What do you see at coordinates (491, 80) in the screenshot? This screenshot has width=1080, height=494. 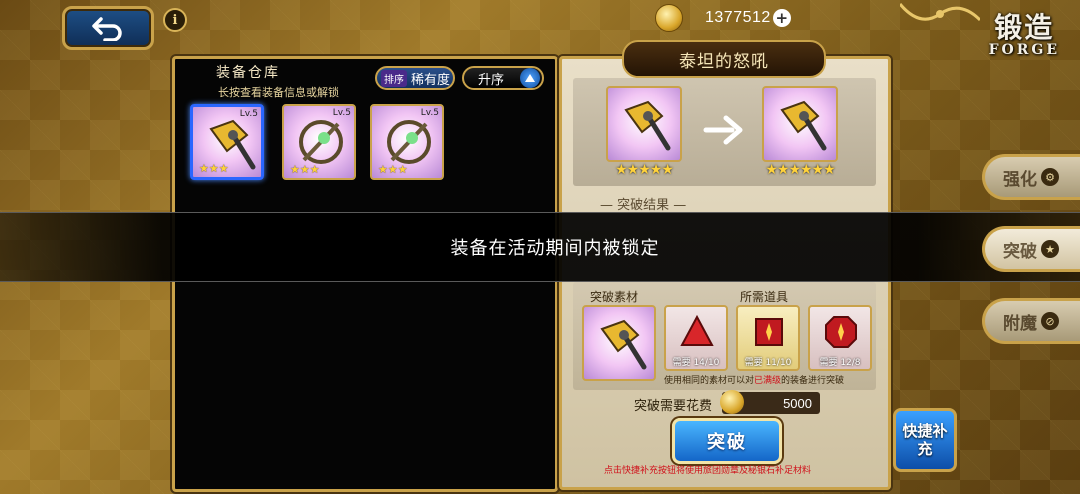 I see `order-label: 升序` at bounding box center [491, 80].